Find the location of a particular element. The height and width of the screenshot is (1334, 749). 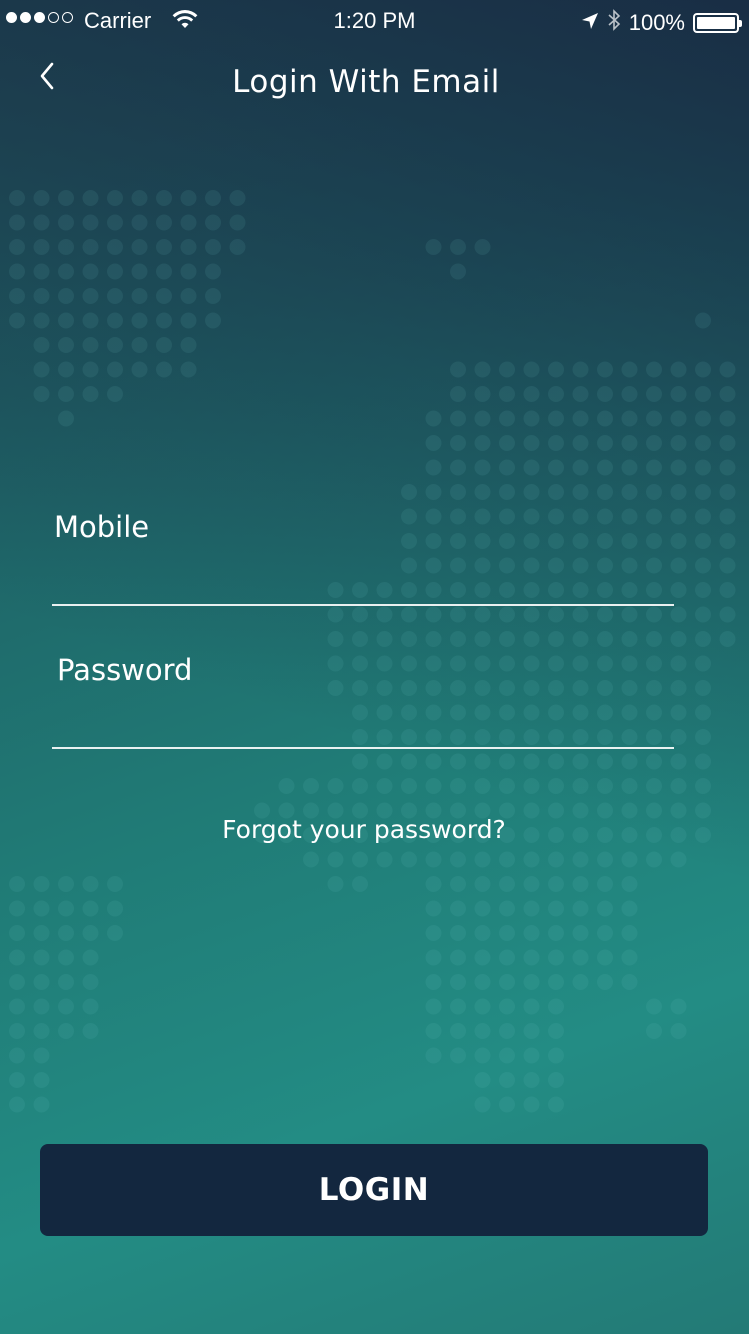

login-button: LOGIN is located at coordinates (374, 1190).